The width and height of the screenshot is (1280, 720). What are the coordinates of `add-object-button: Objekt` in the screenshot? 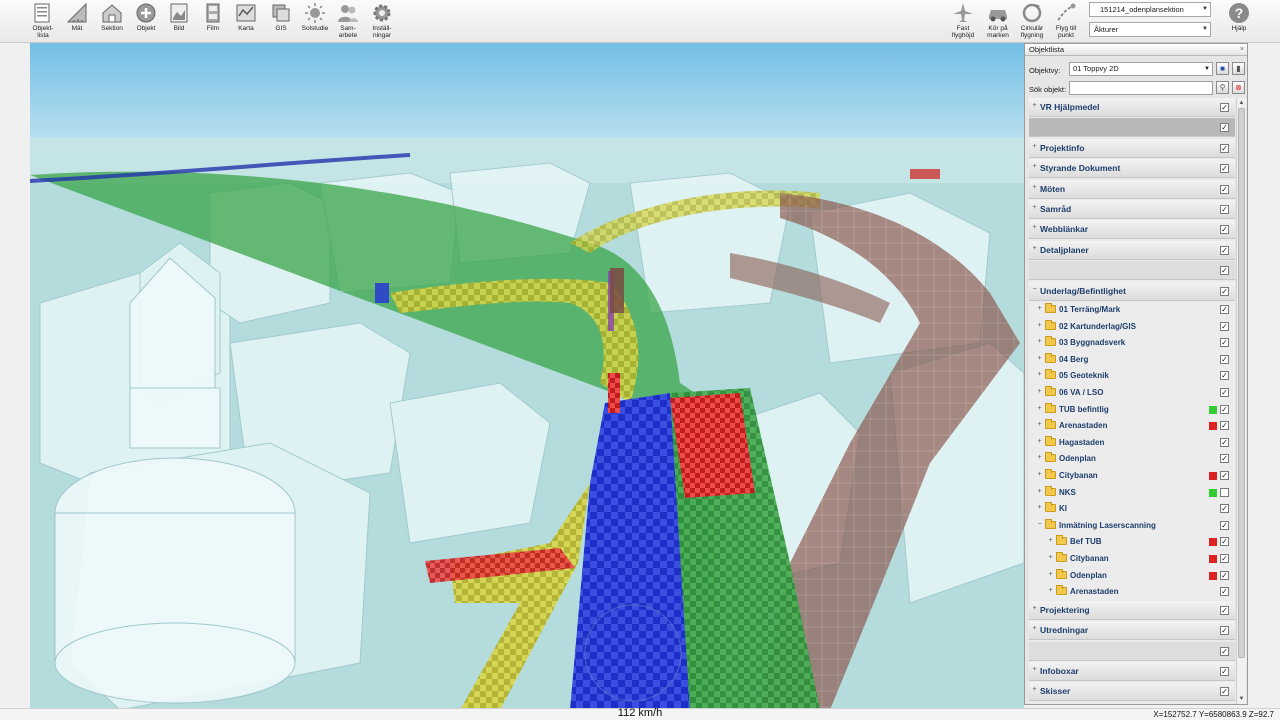 It's located at (146, 21).